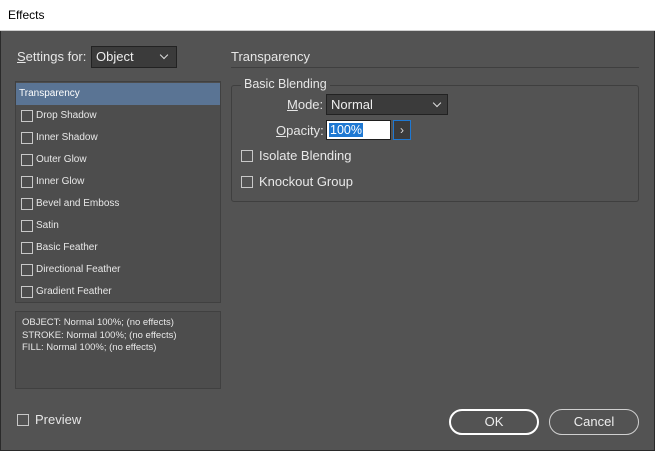 This screenshot has height=451, width=655. What do you see at coordinates (66, 115) in the screenshot?
I see `effect-label: Drop Shadow` at bounding box center [66, 115].